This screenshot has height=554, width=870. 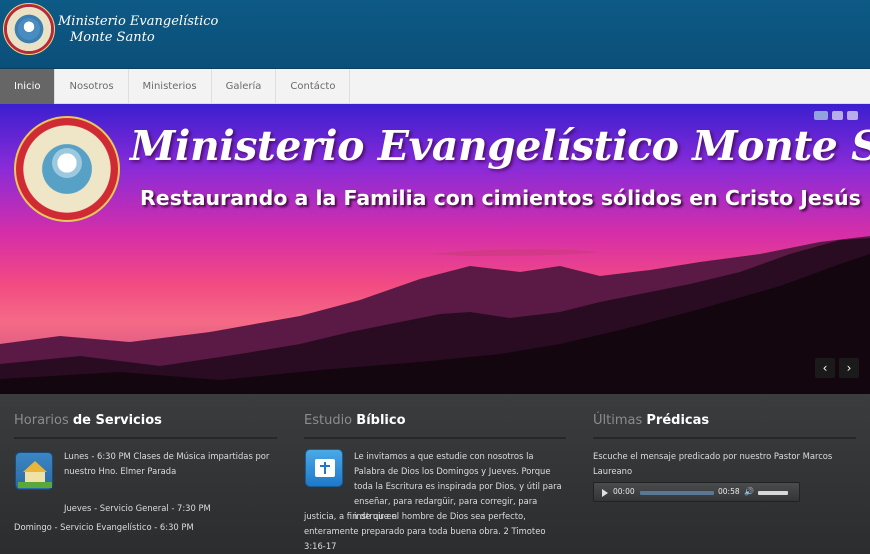 I want to click on site-header: Ministerio Evangelístico Monte Santo, so click(x=435, y=34).